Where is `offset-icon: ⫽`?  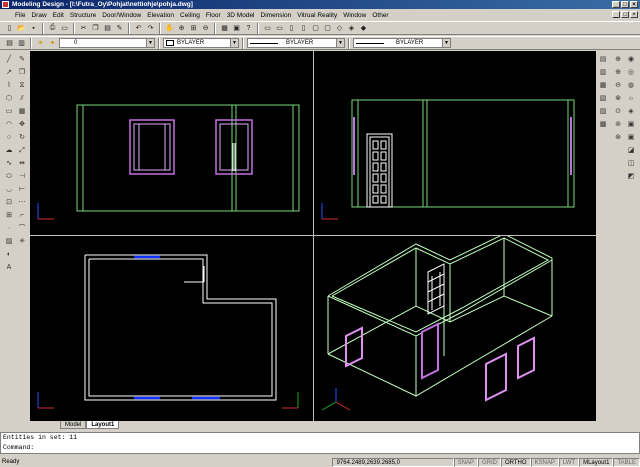 offset-icon: ⫽ is located at coordinates (22, 99).